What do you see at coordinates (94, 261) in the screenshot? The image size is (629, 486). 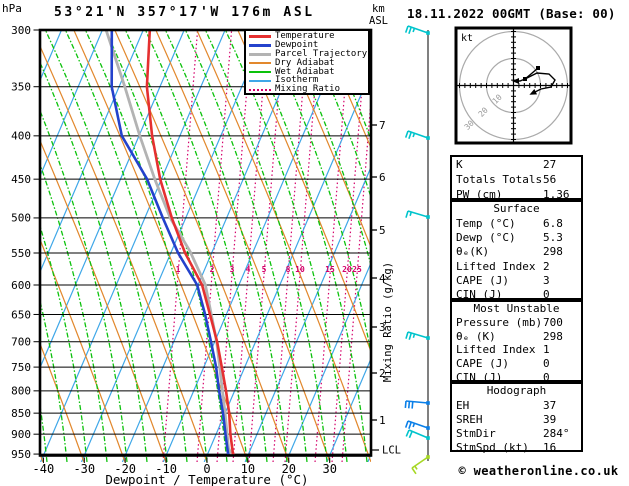 I see `wet-adiabat-line` at bounding box center [94, 261].